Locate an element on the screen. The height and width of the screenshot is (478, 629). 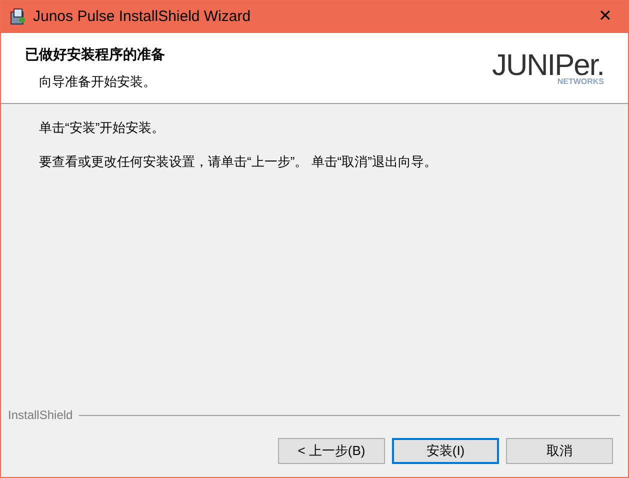
instruction-text: 单击“安装”开始安装。 is located at coordinates (102, 128).